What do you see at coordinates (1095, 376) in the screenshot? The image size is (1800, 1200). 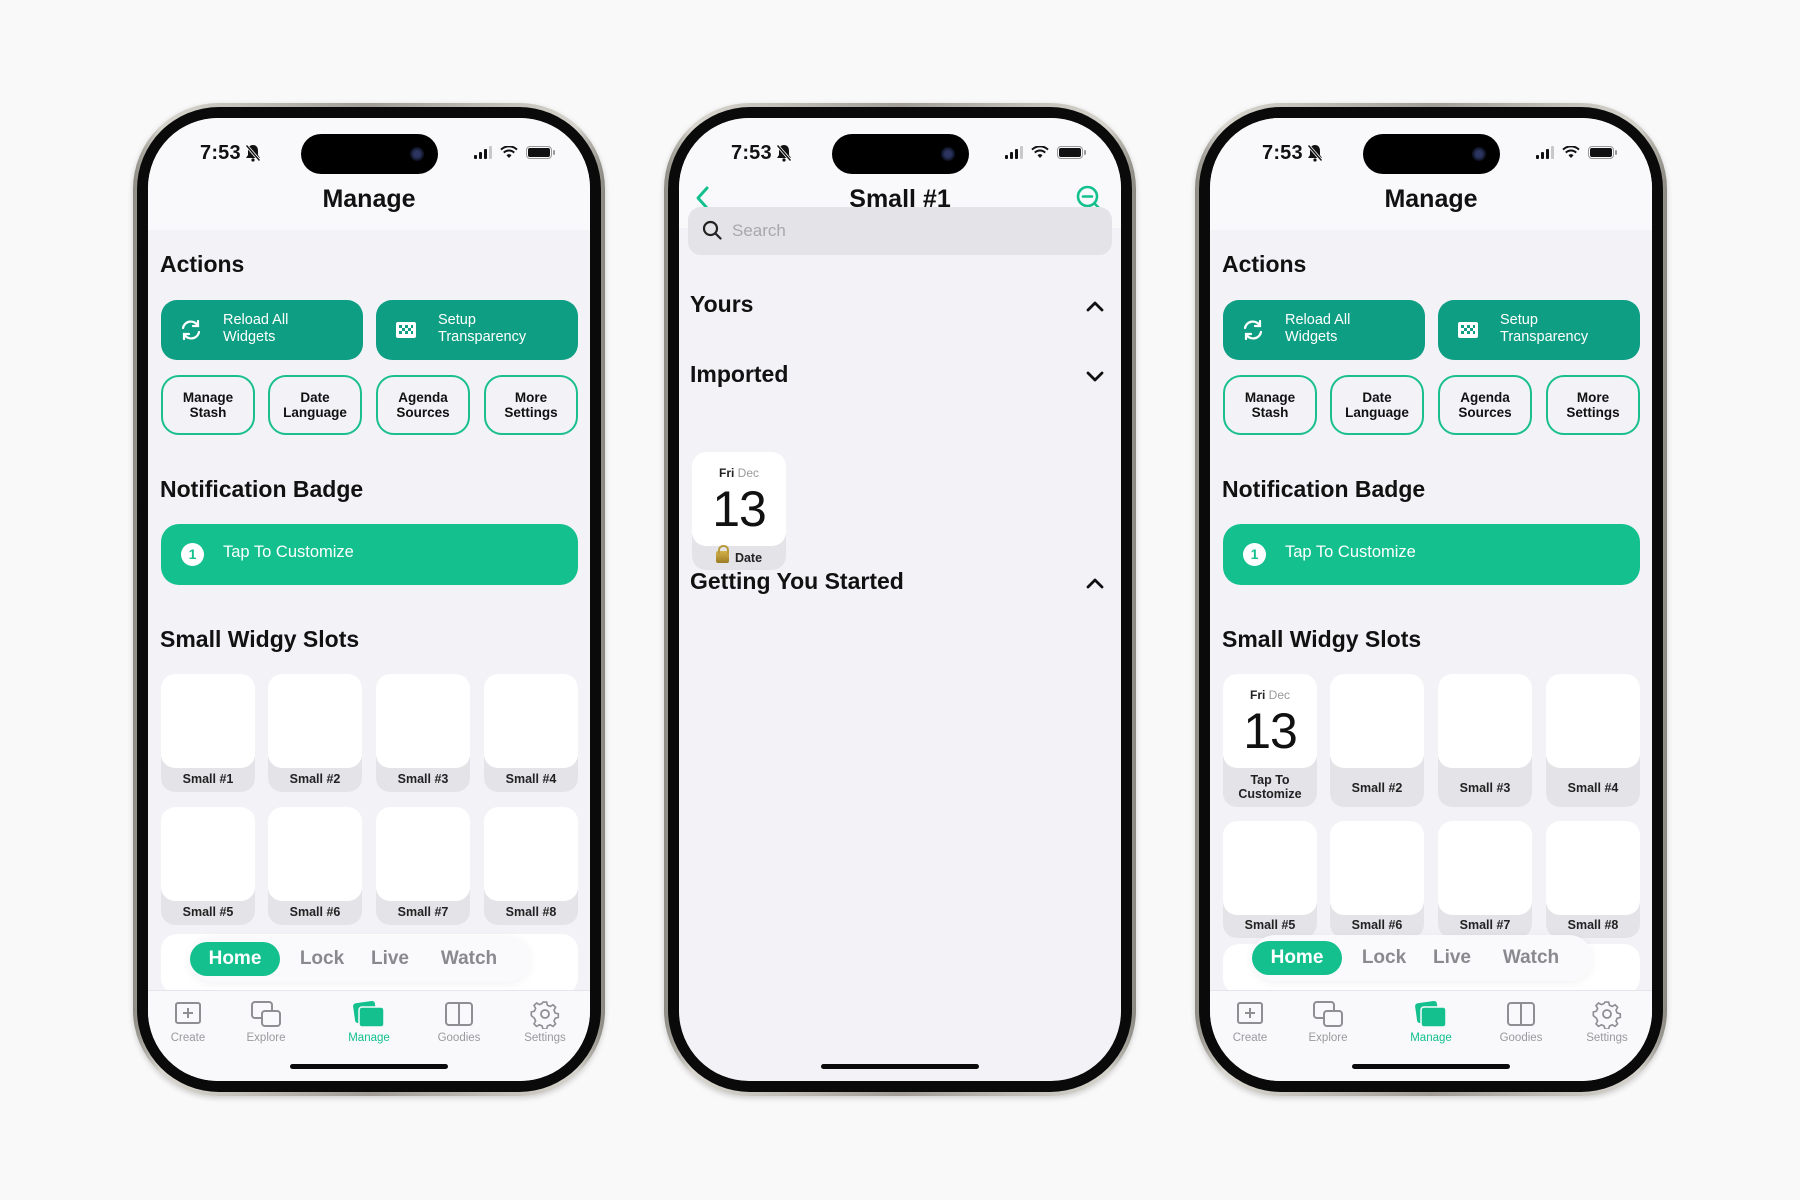 I see `chevron-down-icon` at bounding box center [1095, 376].